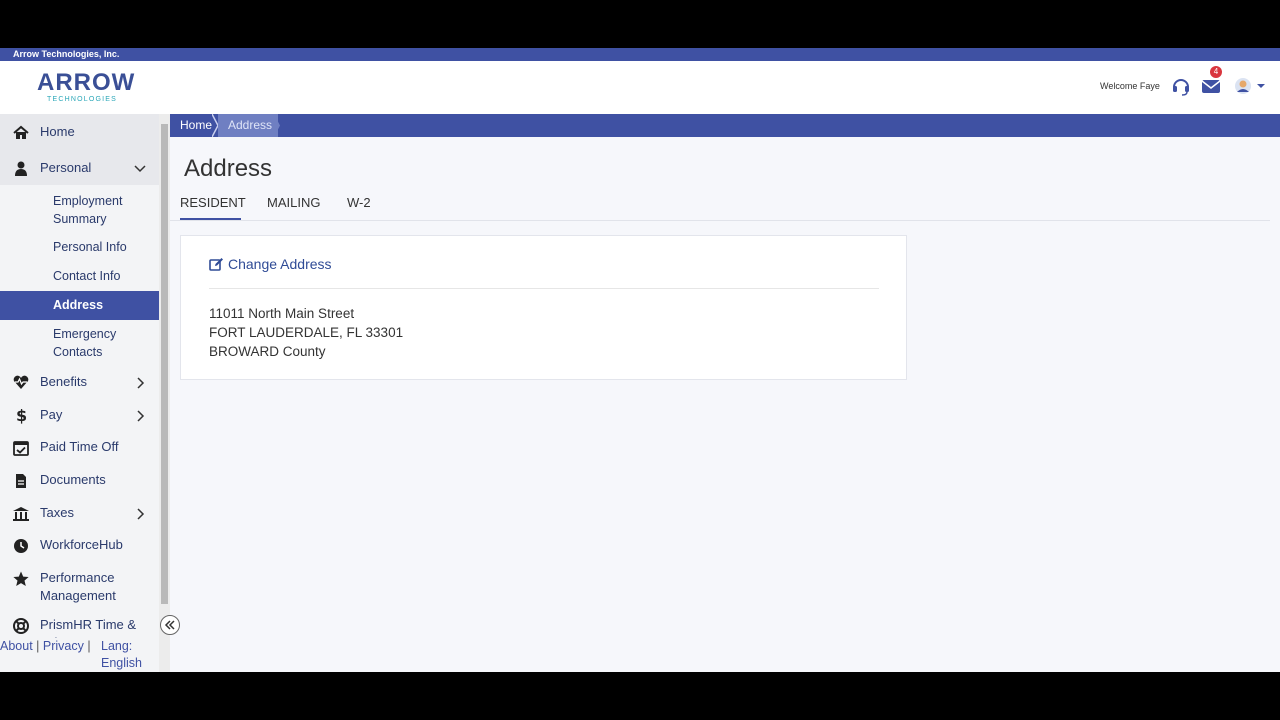 The width and height of the screenshot is (1280, 720). Describe the element at coordinates (140, 169) in the screenshot. I see `chevron-down-icon` at that location.